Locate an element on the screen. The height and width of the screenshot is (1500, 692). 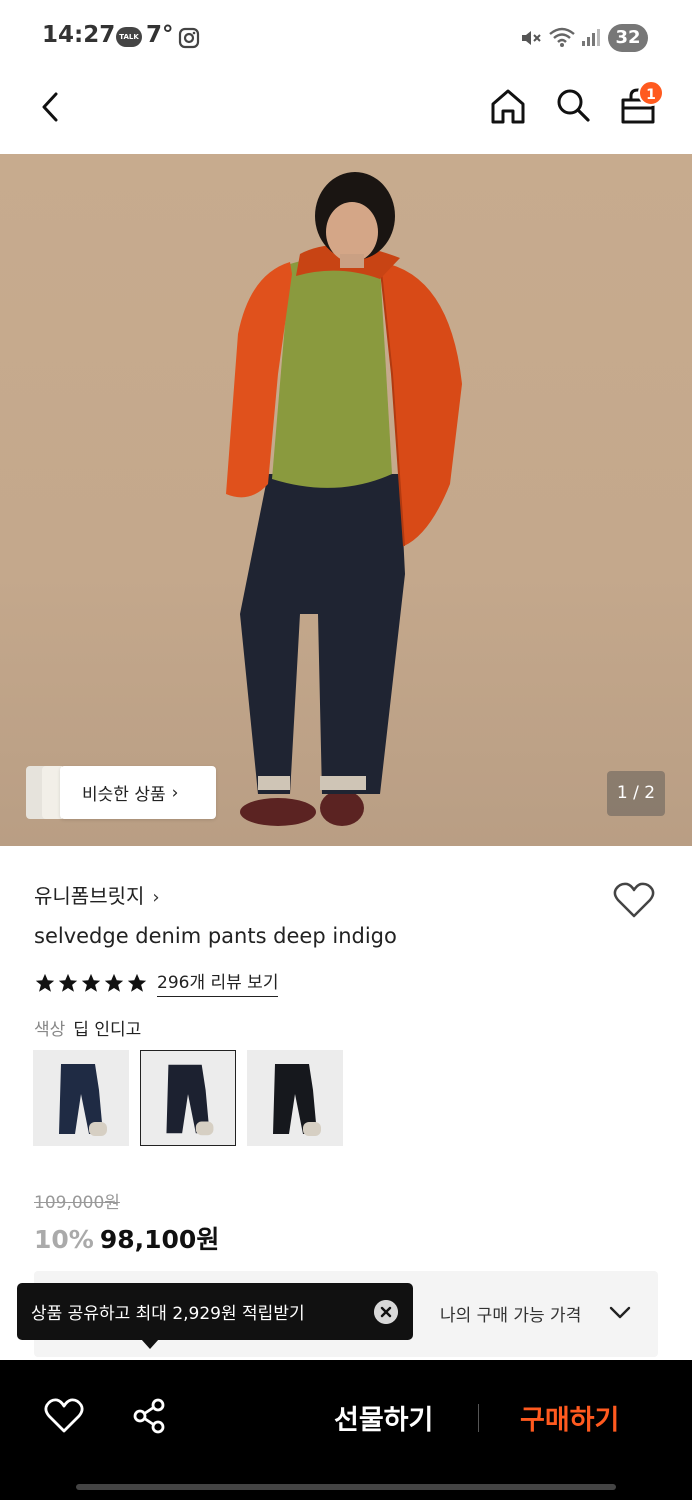
rating-stars is located at coordinates (91, 983).